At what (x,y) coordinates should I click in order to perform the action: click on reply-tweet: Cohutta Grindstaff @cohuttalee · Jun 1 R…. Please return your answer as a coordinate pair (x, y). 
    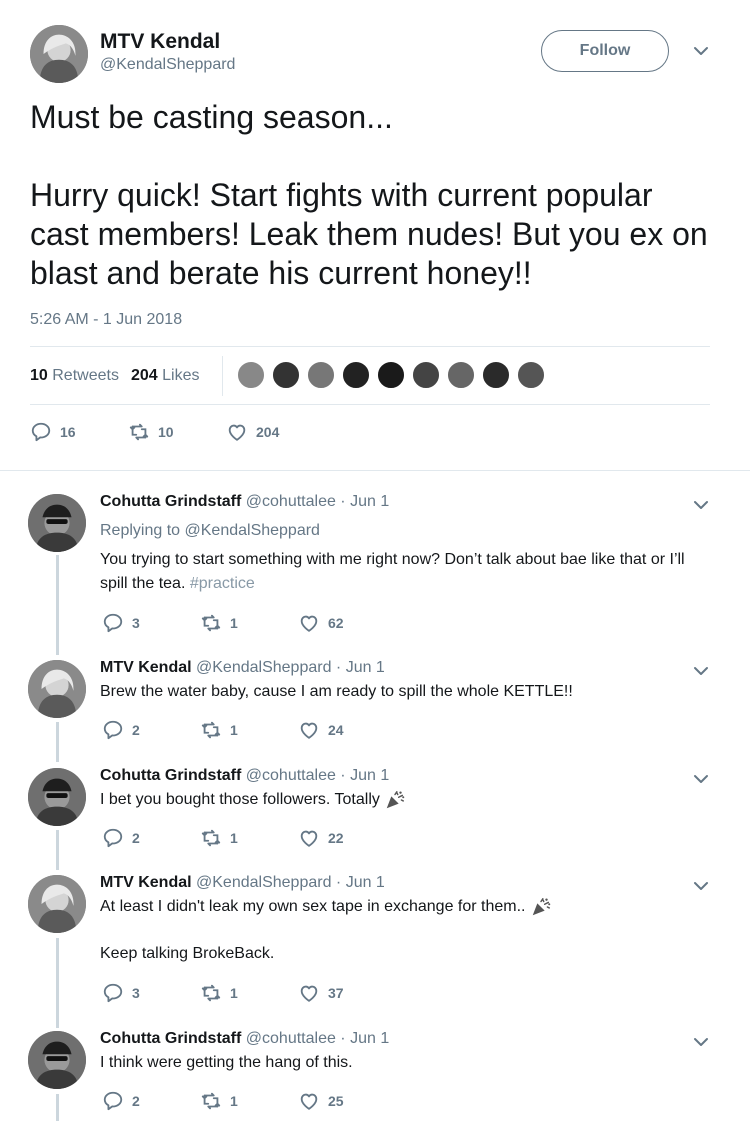
    Looking at the image, I should click on (375, 565).